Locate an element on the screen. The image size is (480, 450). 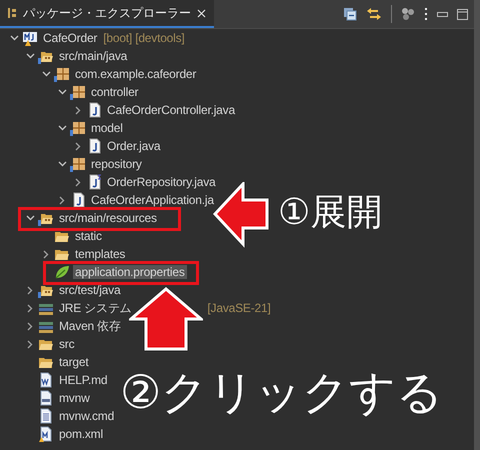
tree-item: application.properties is located at coordinates (130, 272).